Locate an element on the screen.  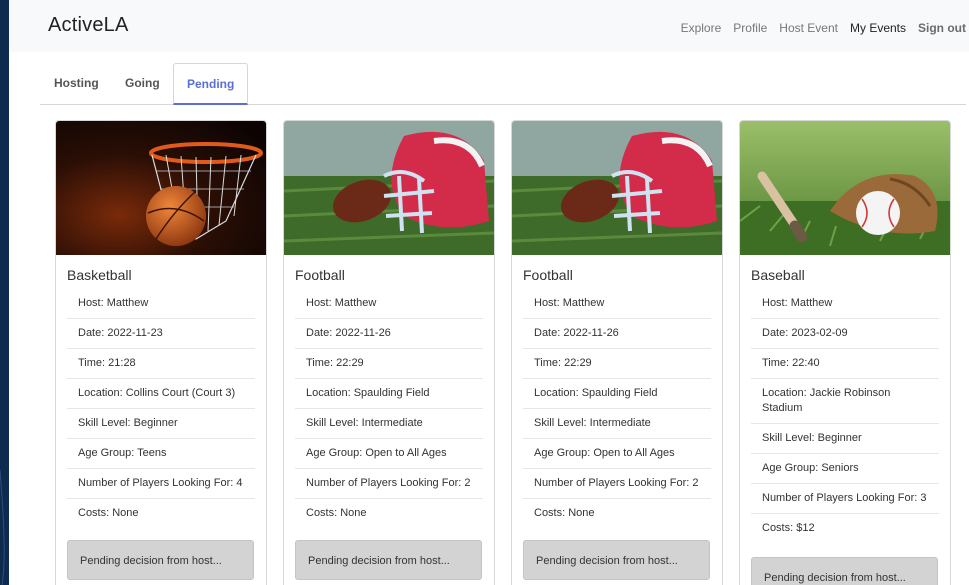
age-group-item: Age Group: Seniors is located at coordinates (845, 469).